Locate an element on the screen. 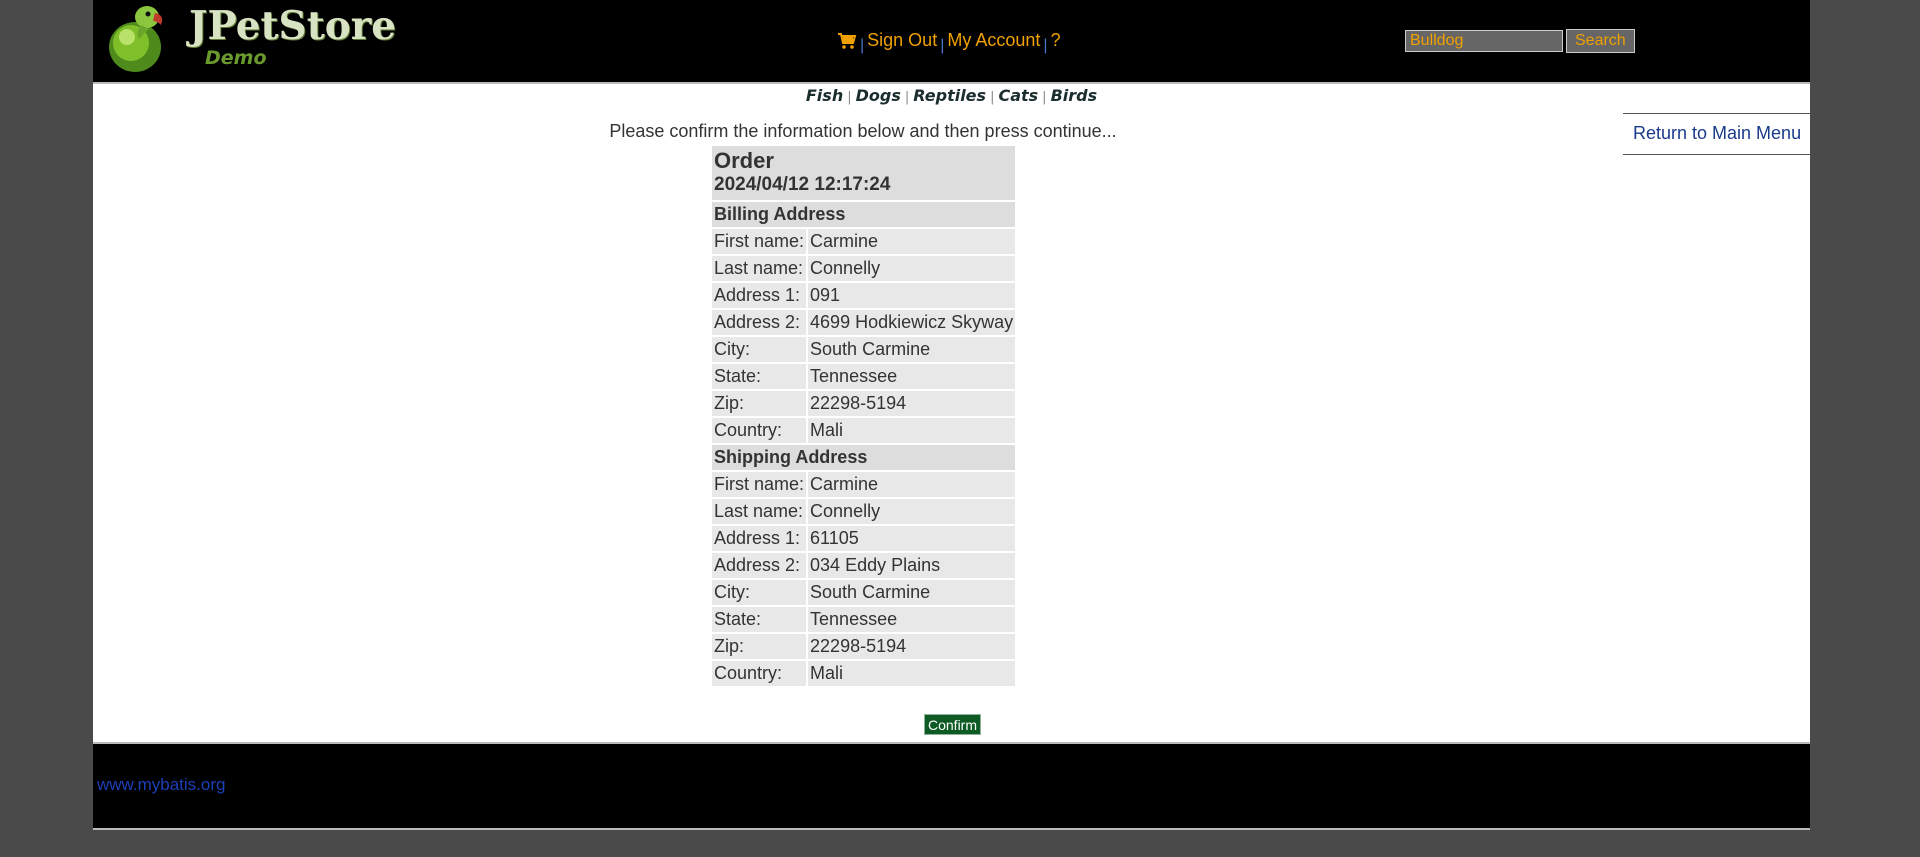 This screenshot has height=857, width=1920. table-row: Address 2: 4699 Hodkiewicz Skyway is located at coordinates (864, 322).